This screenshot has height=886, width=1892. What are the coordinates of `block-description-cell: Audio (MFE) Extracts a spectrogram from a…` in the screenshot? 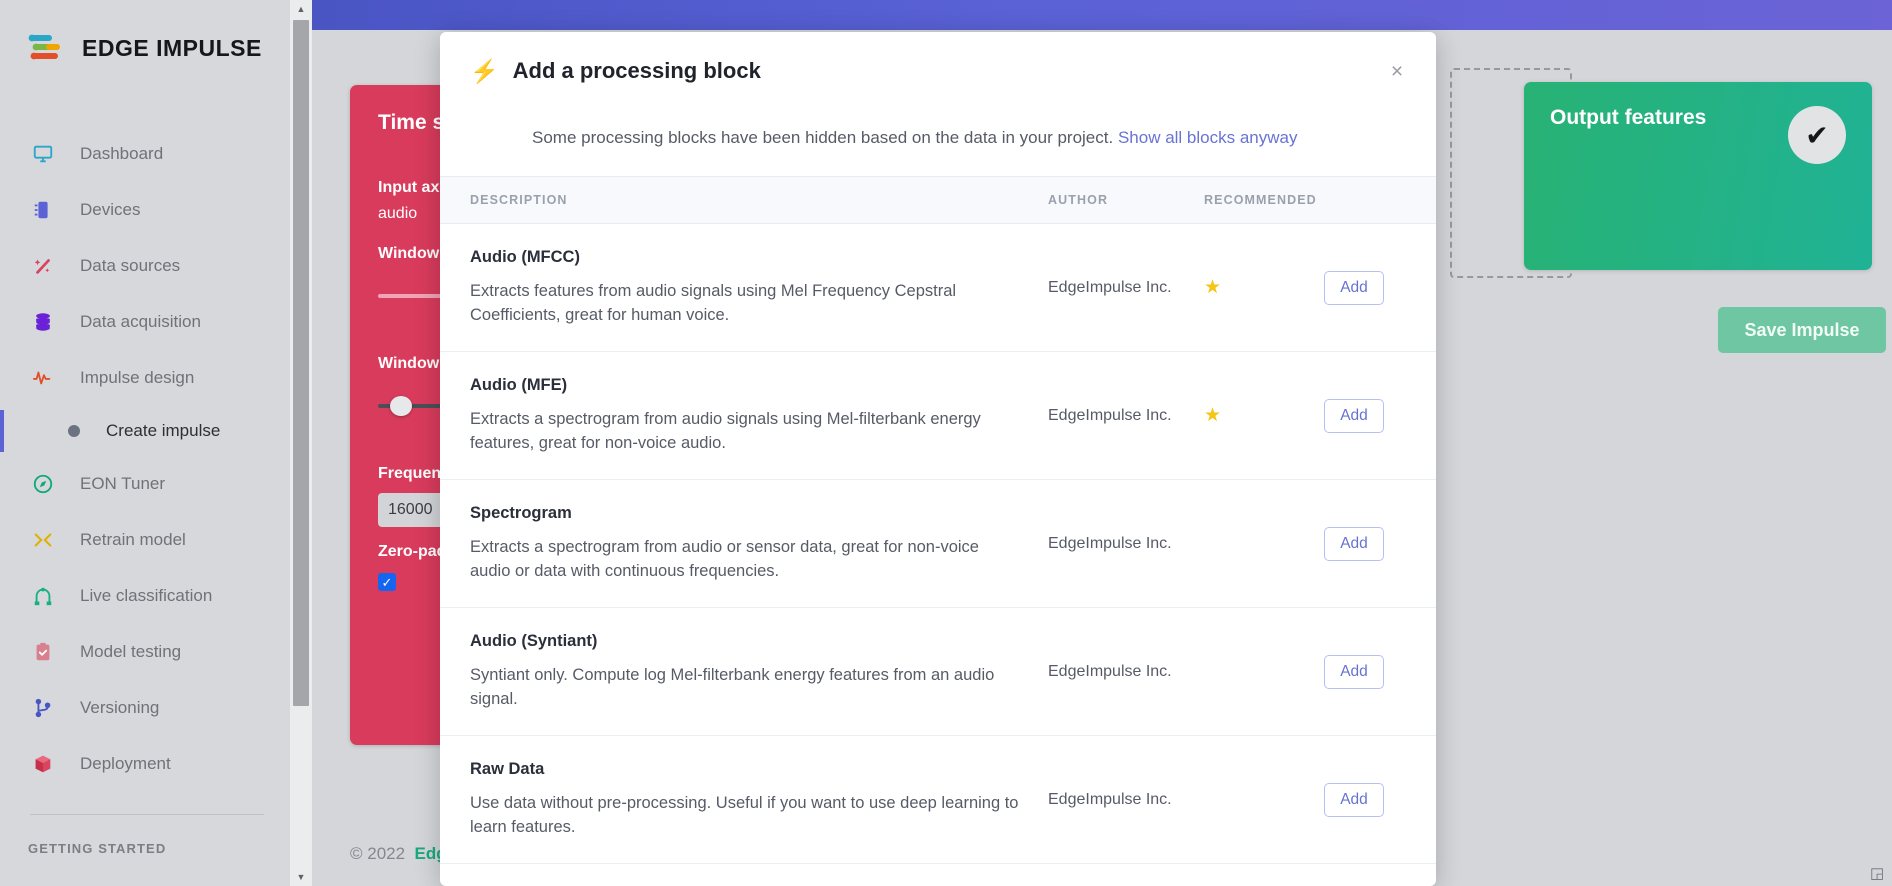 It's located at (744, 415).